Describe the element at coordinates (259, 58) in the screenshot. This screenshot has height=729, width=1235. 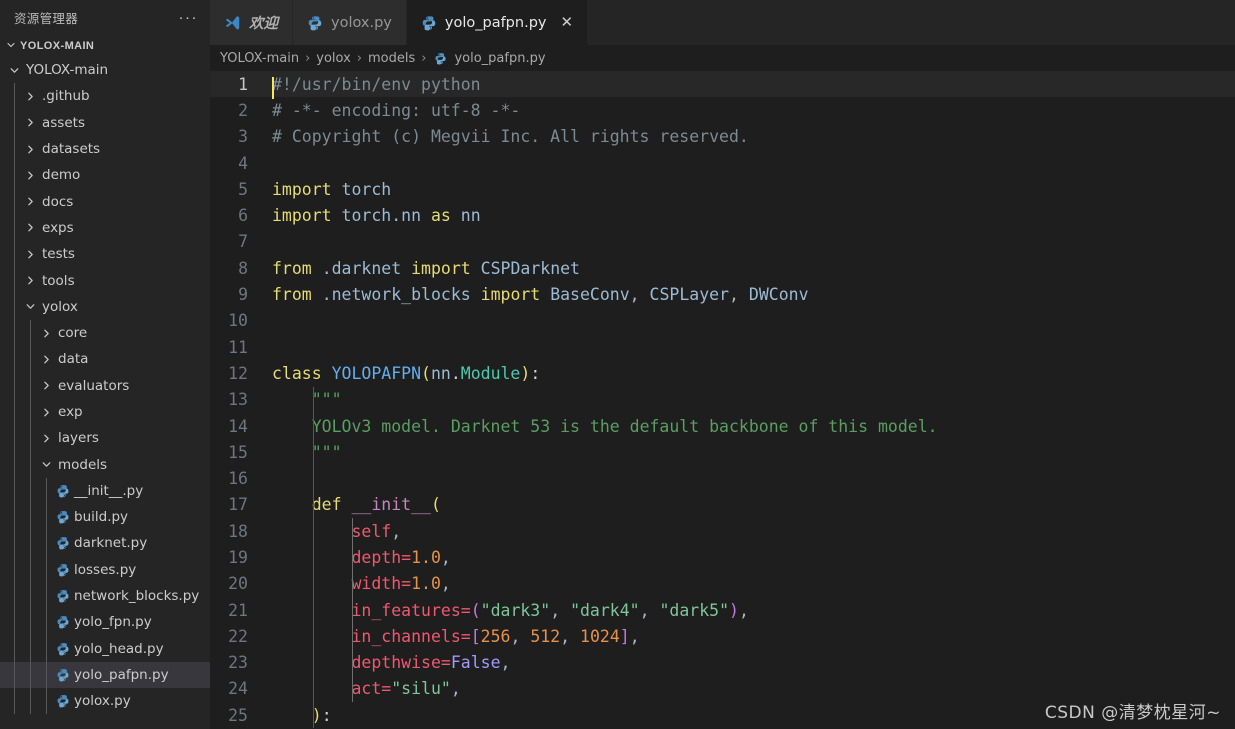
I see `breadcrumb-item: YOLOX-main` at that location.